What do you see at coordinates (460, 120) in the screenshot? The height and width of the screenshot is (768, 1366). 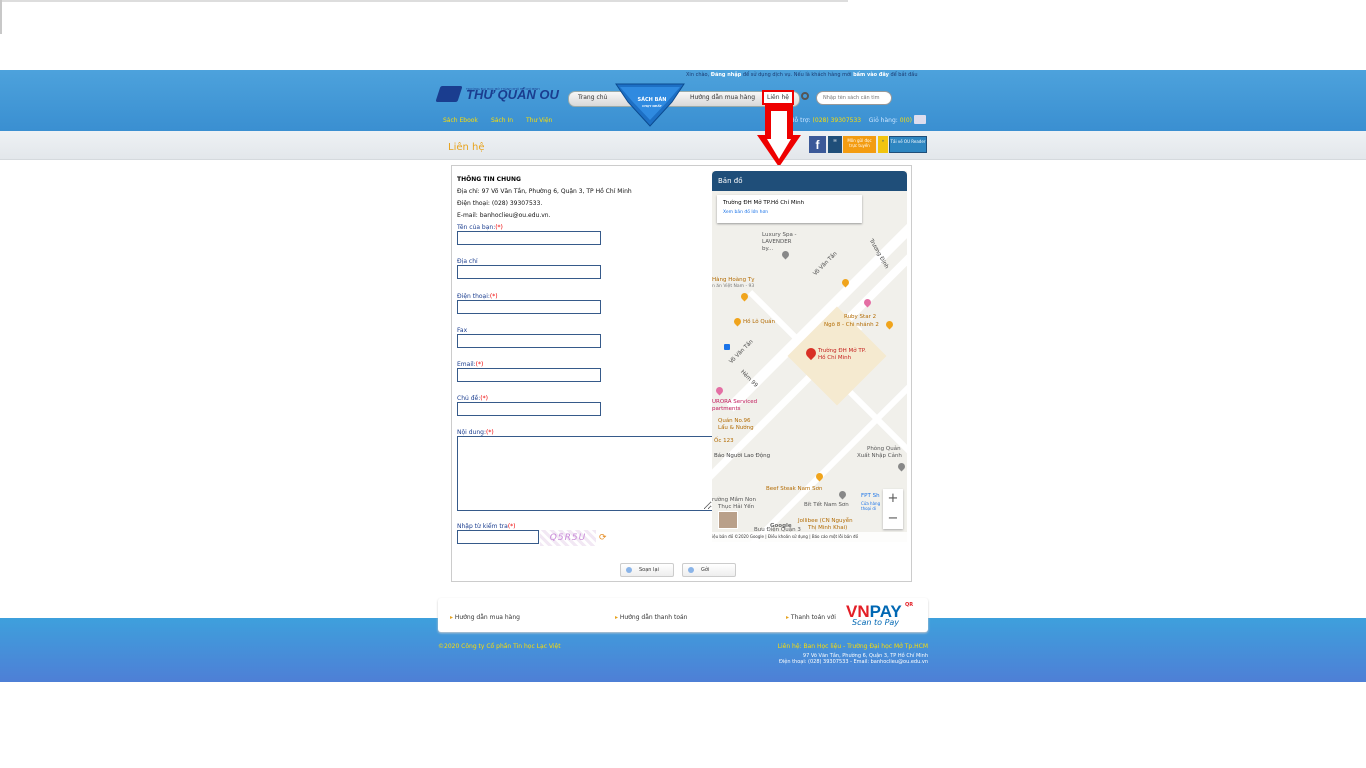 I see `subnav-ebook: Sách Ebook` at bounding box center [460, 120].